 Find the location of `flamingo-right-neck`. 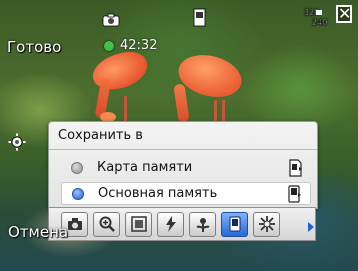

flamingo-right-neck is located at coordinates (181, 103).